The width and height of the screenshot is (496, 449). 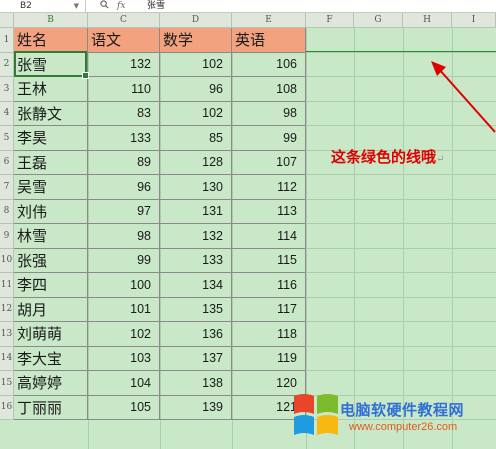 I want to click on watermark-title: 电脑软硬件教程网, so click(x=402, y=410).